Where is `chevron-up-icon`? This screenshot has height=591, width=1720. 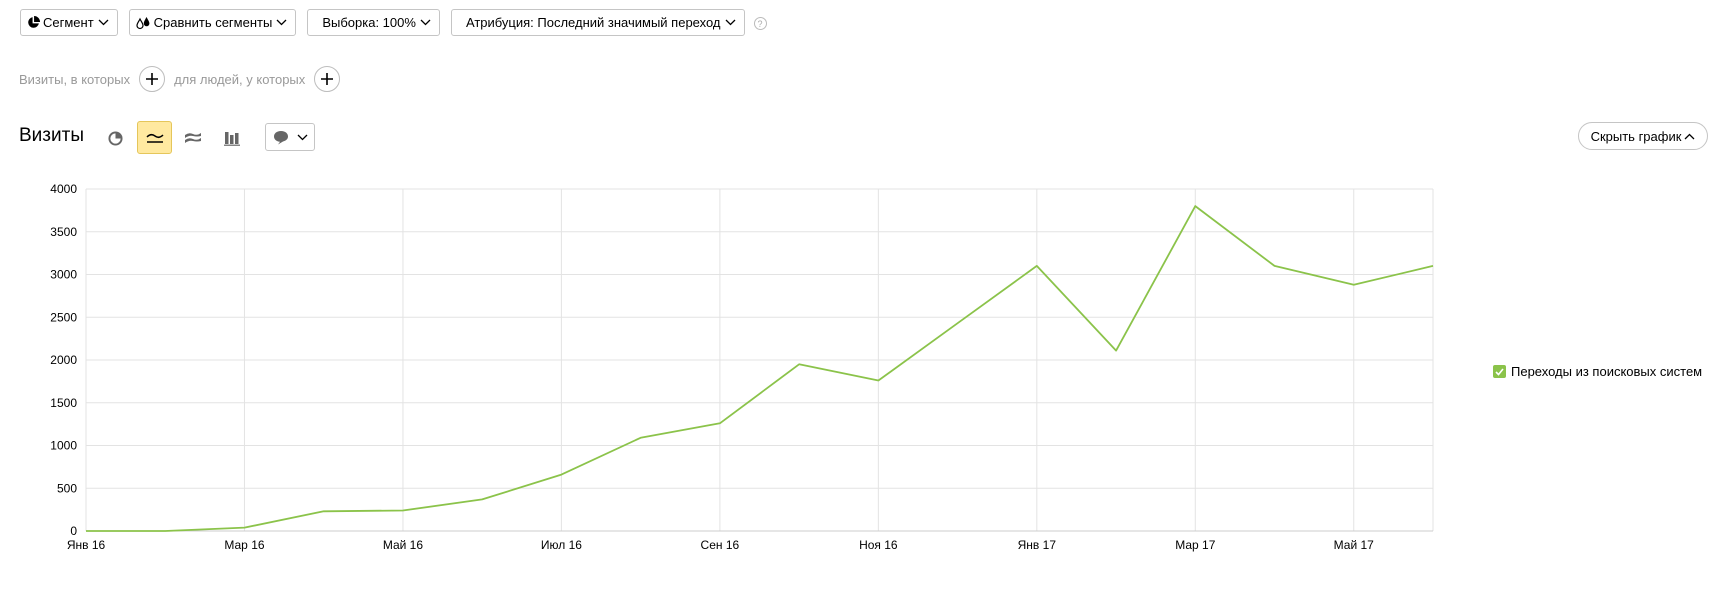
chevron-up-icon is located at coordinates (1689, 136).